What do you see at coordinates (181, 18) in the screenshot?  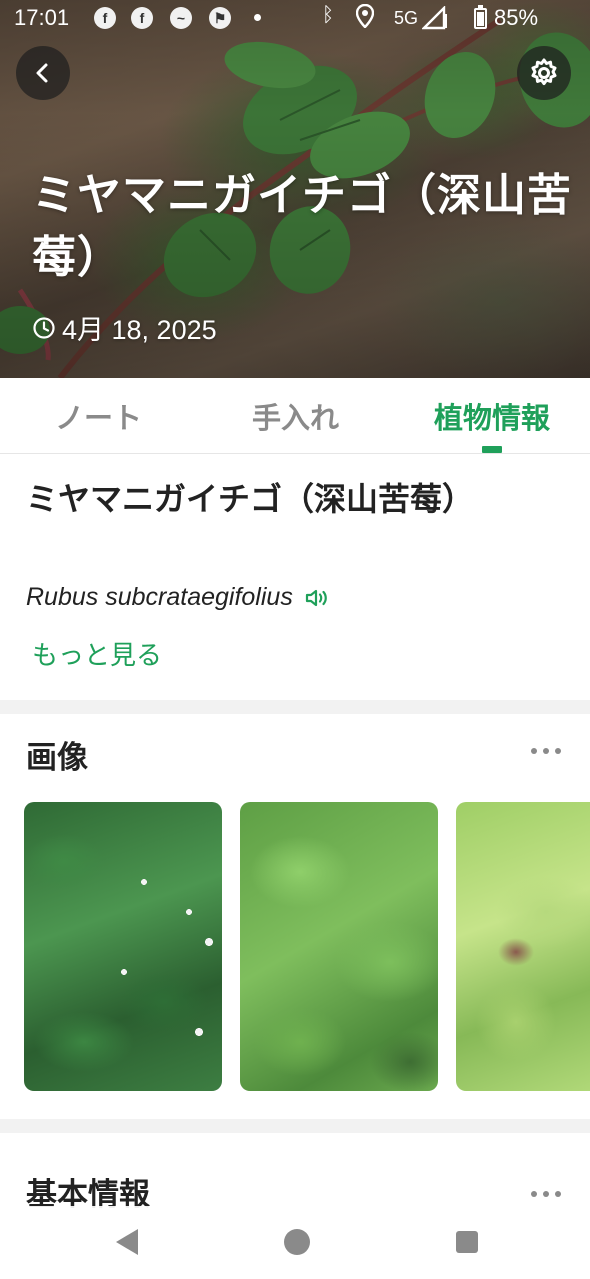 I see `messenger-icon: ~` at bounding box center [181, 18].